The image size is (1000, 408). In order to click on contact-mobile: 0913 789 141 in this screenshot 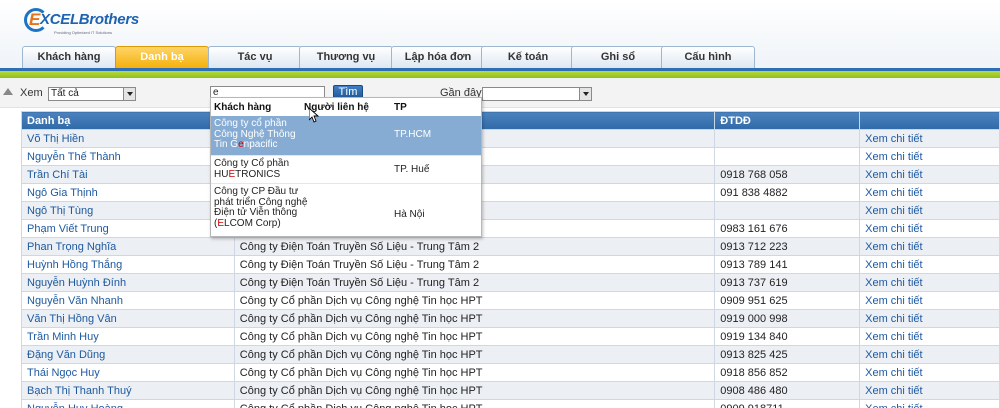, I will do `click(787, 264)`.